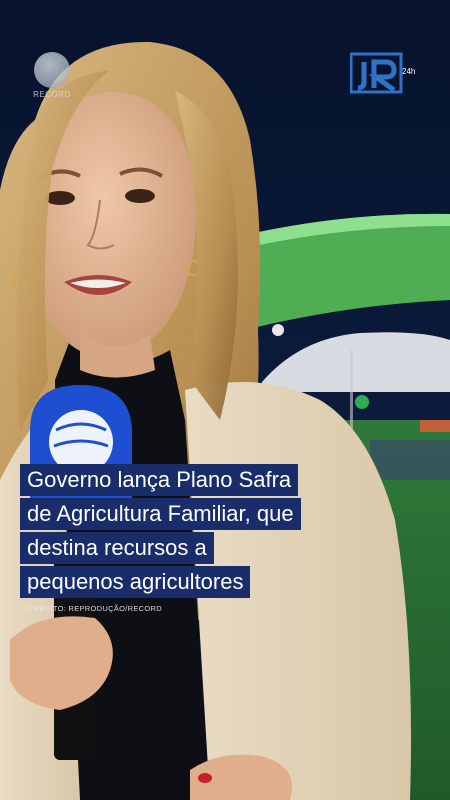  I want to click on record-logo: RECORD, so click(52, 75).